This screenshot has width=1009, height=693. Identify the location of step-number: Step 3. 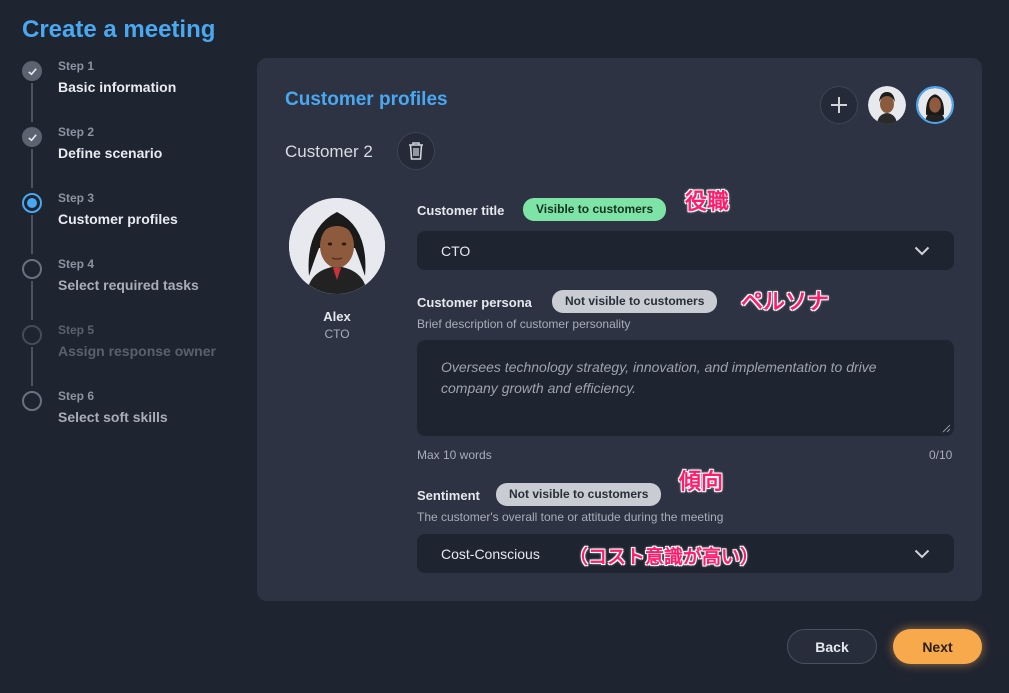
(76, 198).